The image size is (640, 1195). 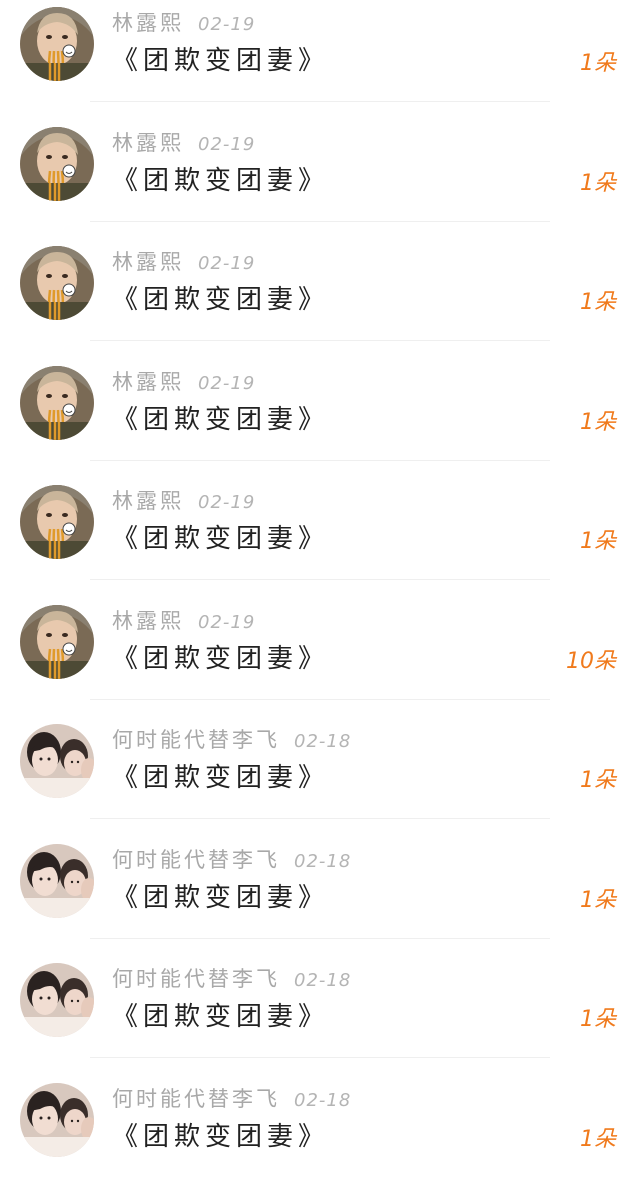 I want to click on list-item: 林露熙 02-19 《团欺变团妻》 10朵, so click(x=320, y=658).